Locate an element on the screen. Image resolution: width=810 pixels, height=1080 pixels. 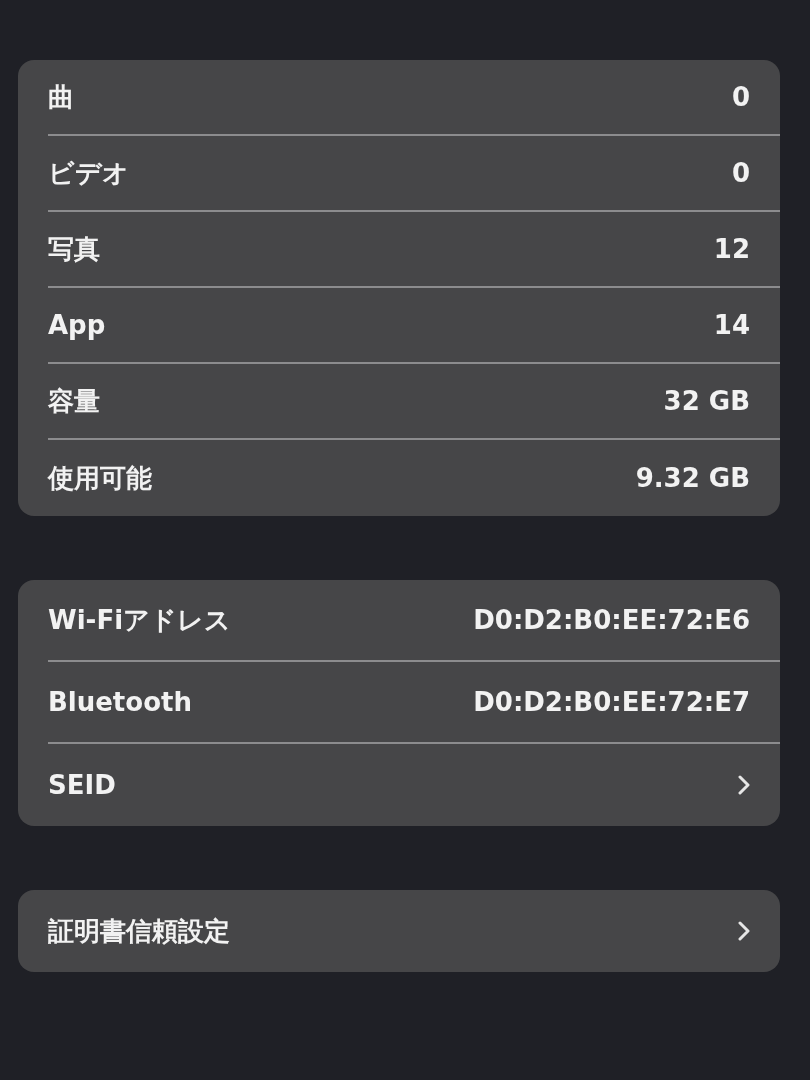
info-value: 12 is located at coordinates (731, 249).